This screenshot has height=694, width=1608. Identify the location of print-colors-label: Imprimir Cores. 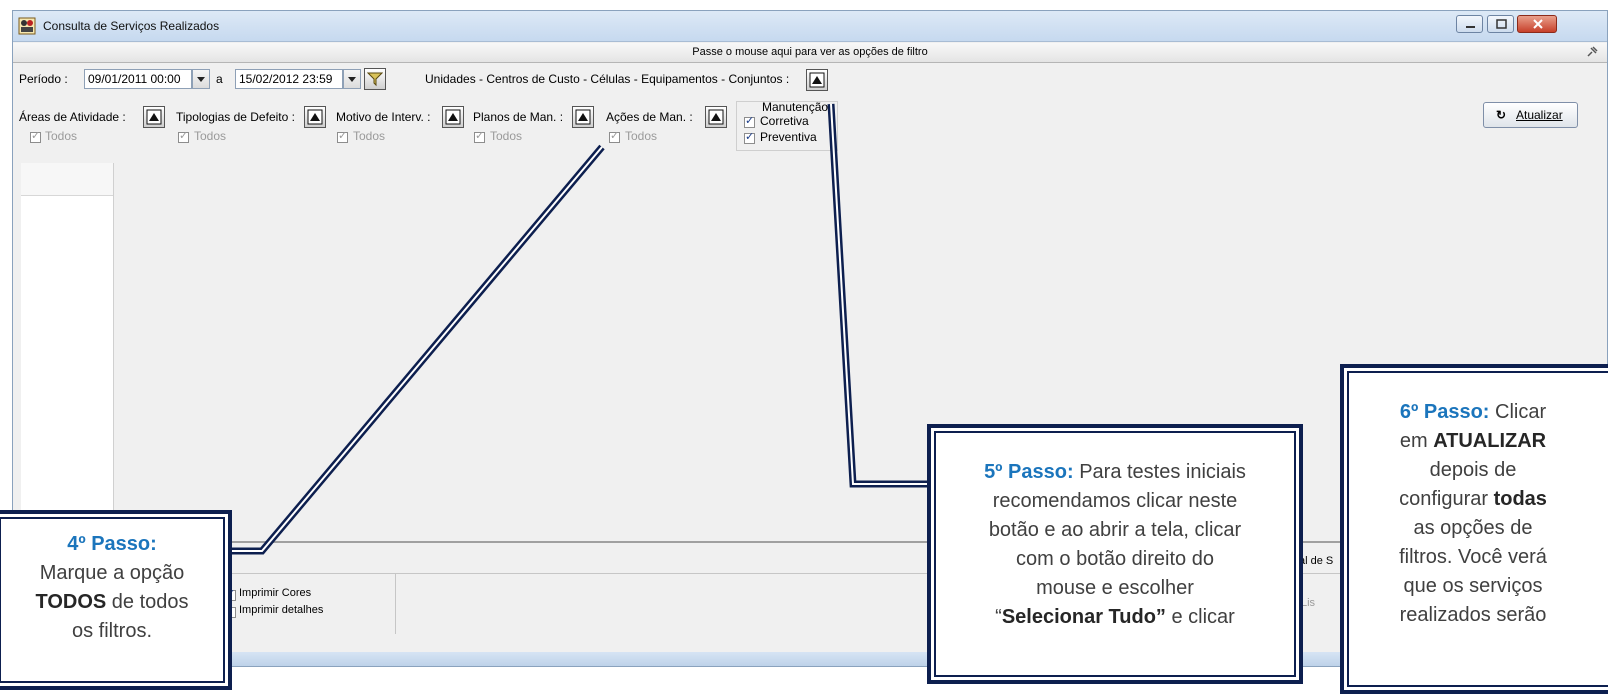
(275, 593).